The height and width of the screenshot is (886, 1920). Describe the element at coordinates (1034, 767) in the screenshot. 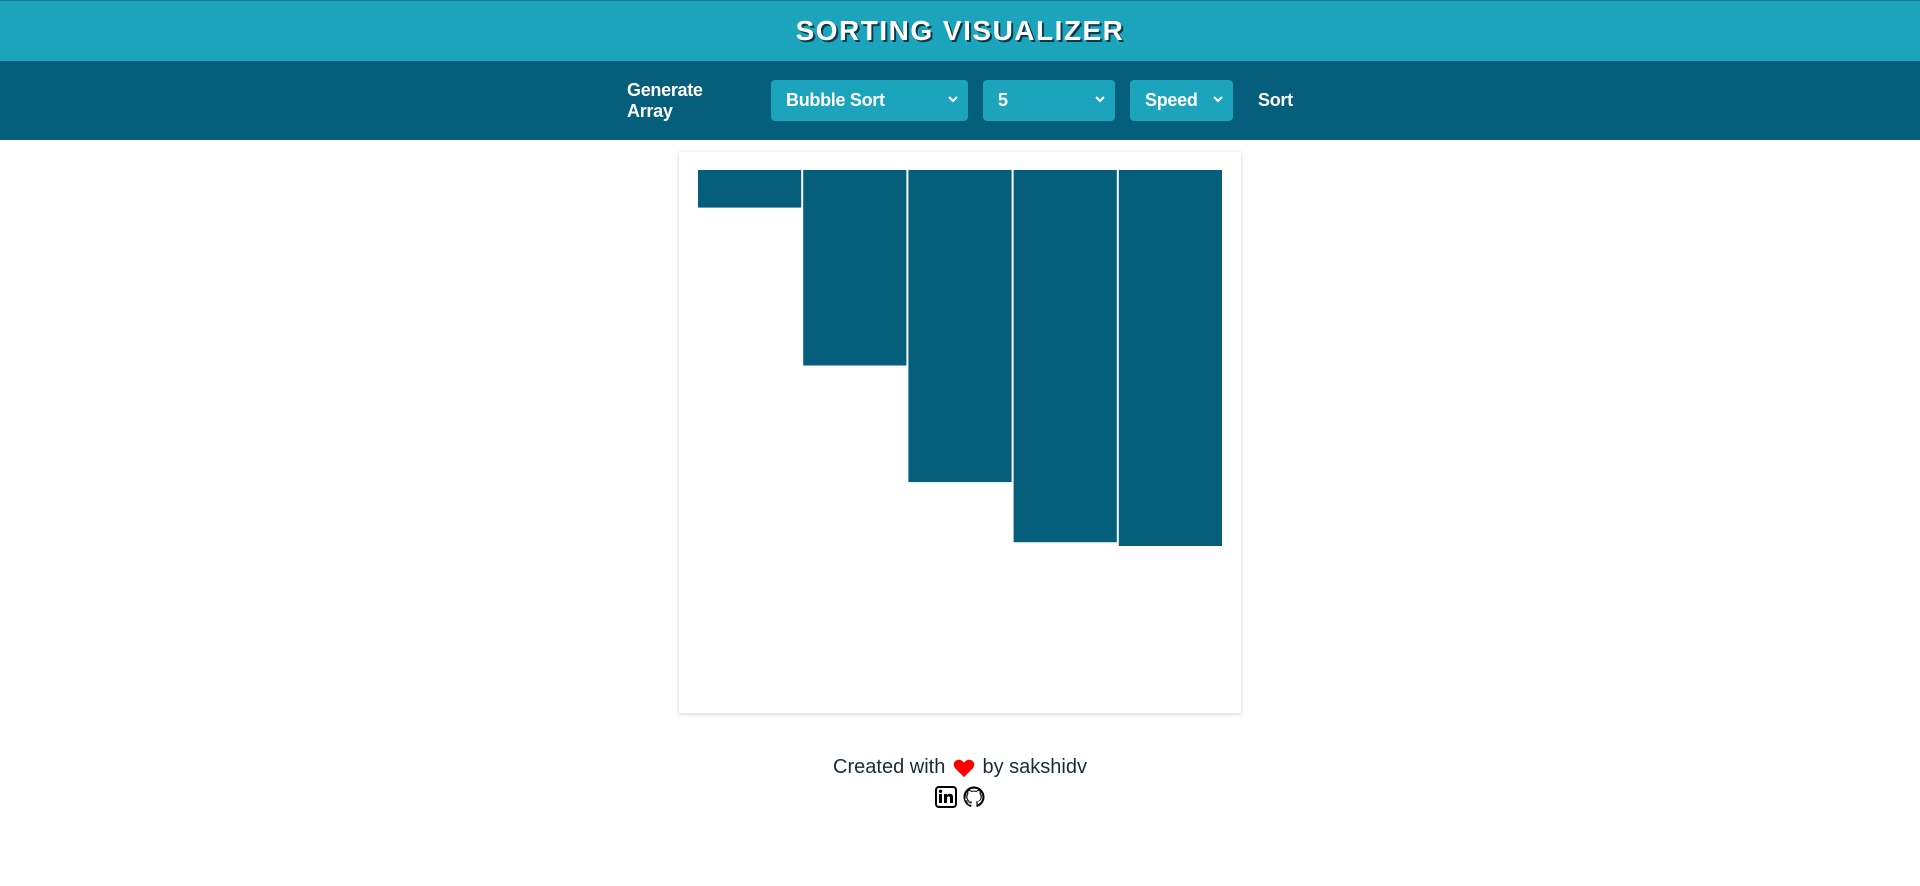

I see `footer-author: by sakshidv` at that location.